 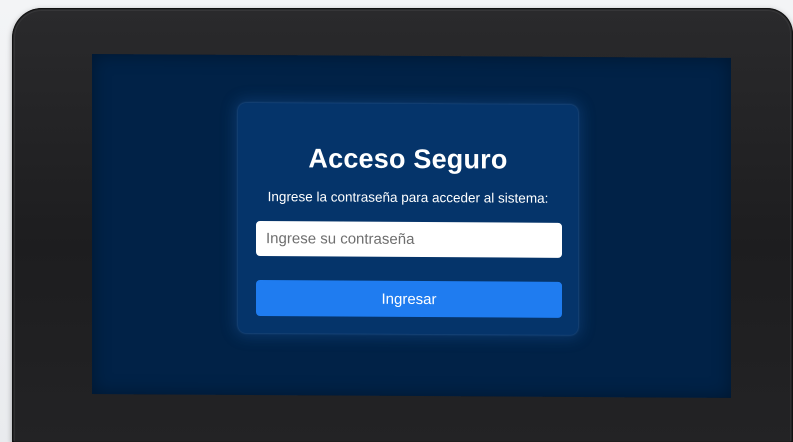 What do you see at coordinates (409, 299) in the screenshot?
I see `submit-button: Ingresar` at bounding box center [409, 299].